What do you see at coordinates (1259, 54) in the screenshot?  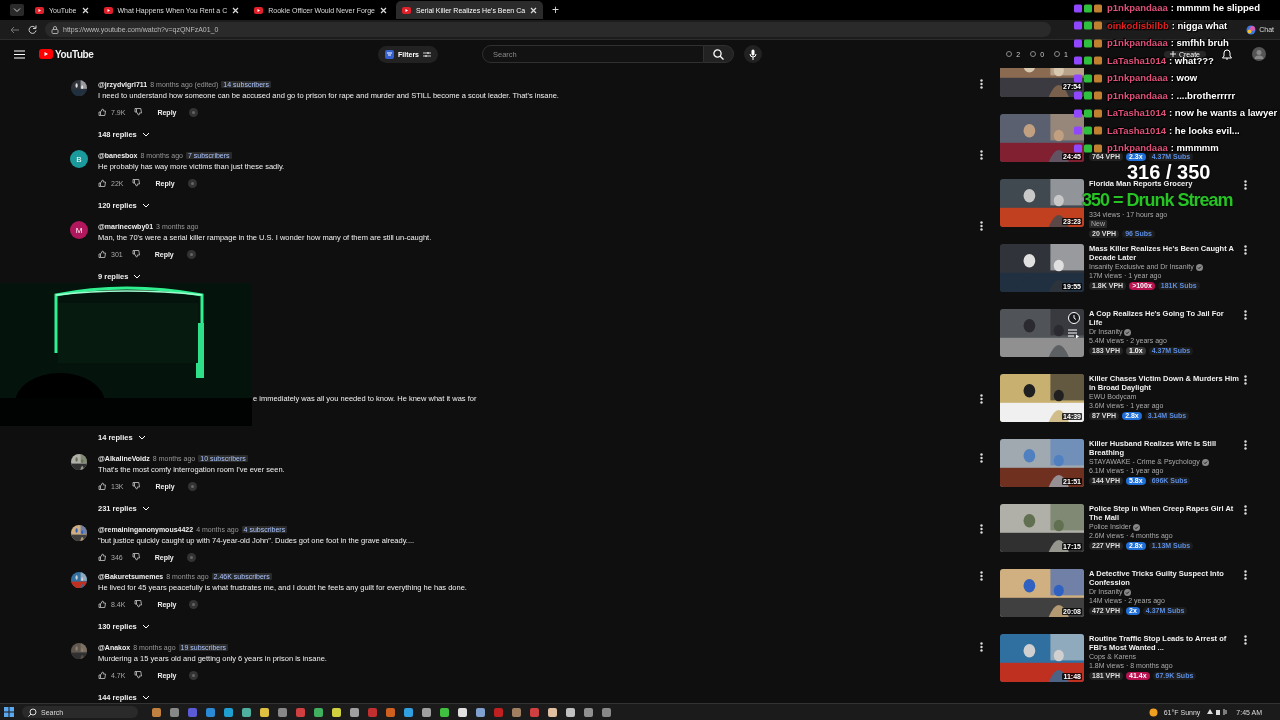 I see `avatar-icon` at bounding box center [1259, 54].